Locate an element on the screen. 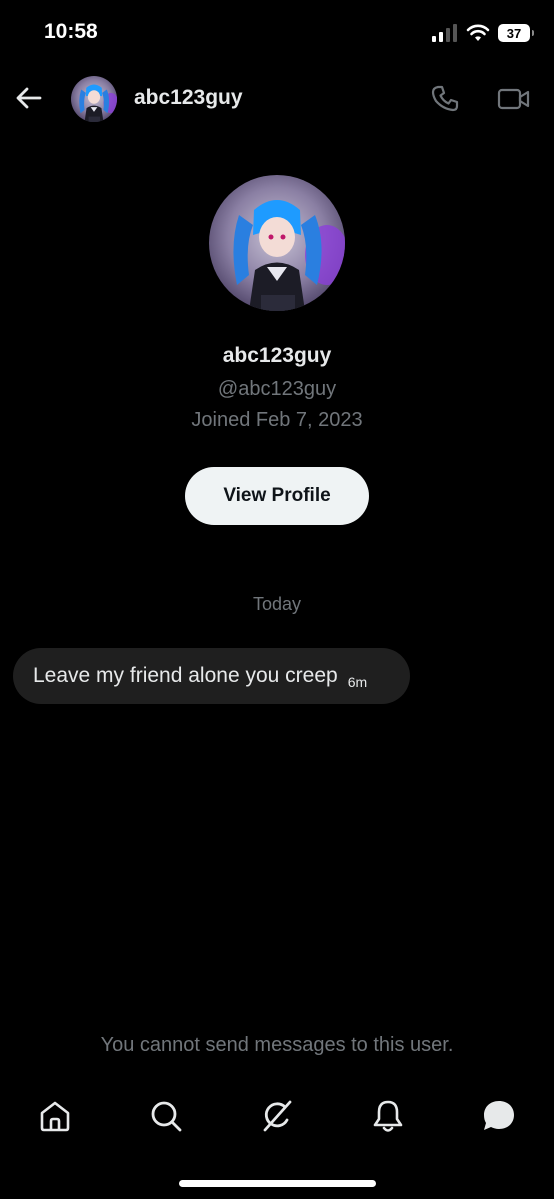 This screenshot has width=554, height=1199. bell-icon is located at coordinates (388, 1116).